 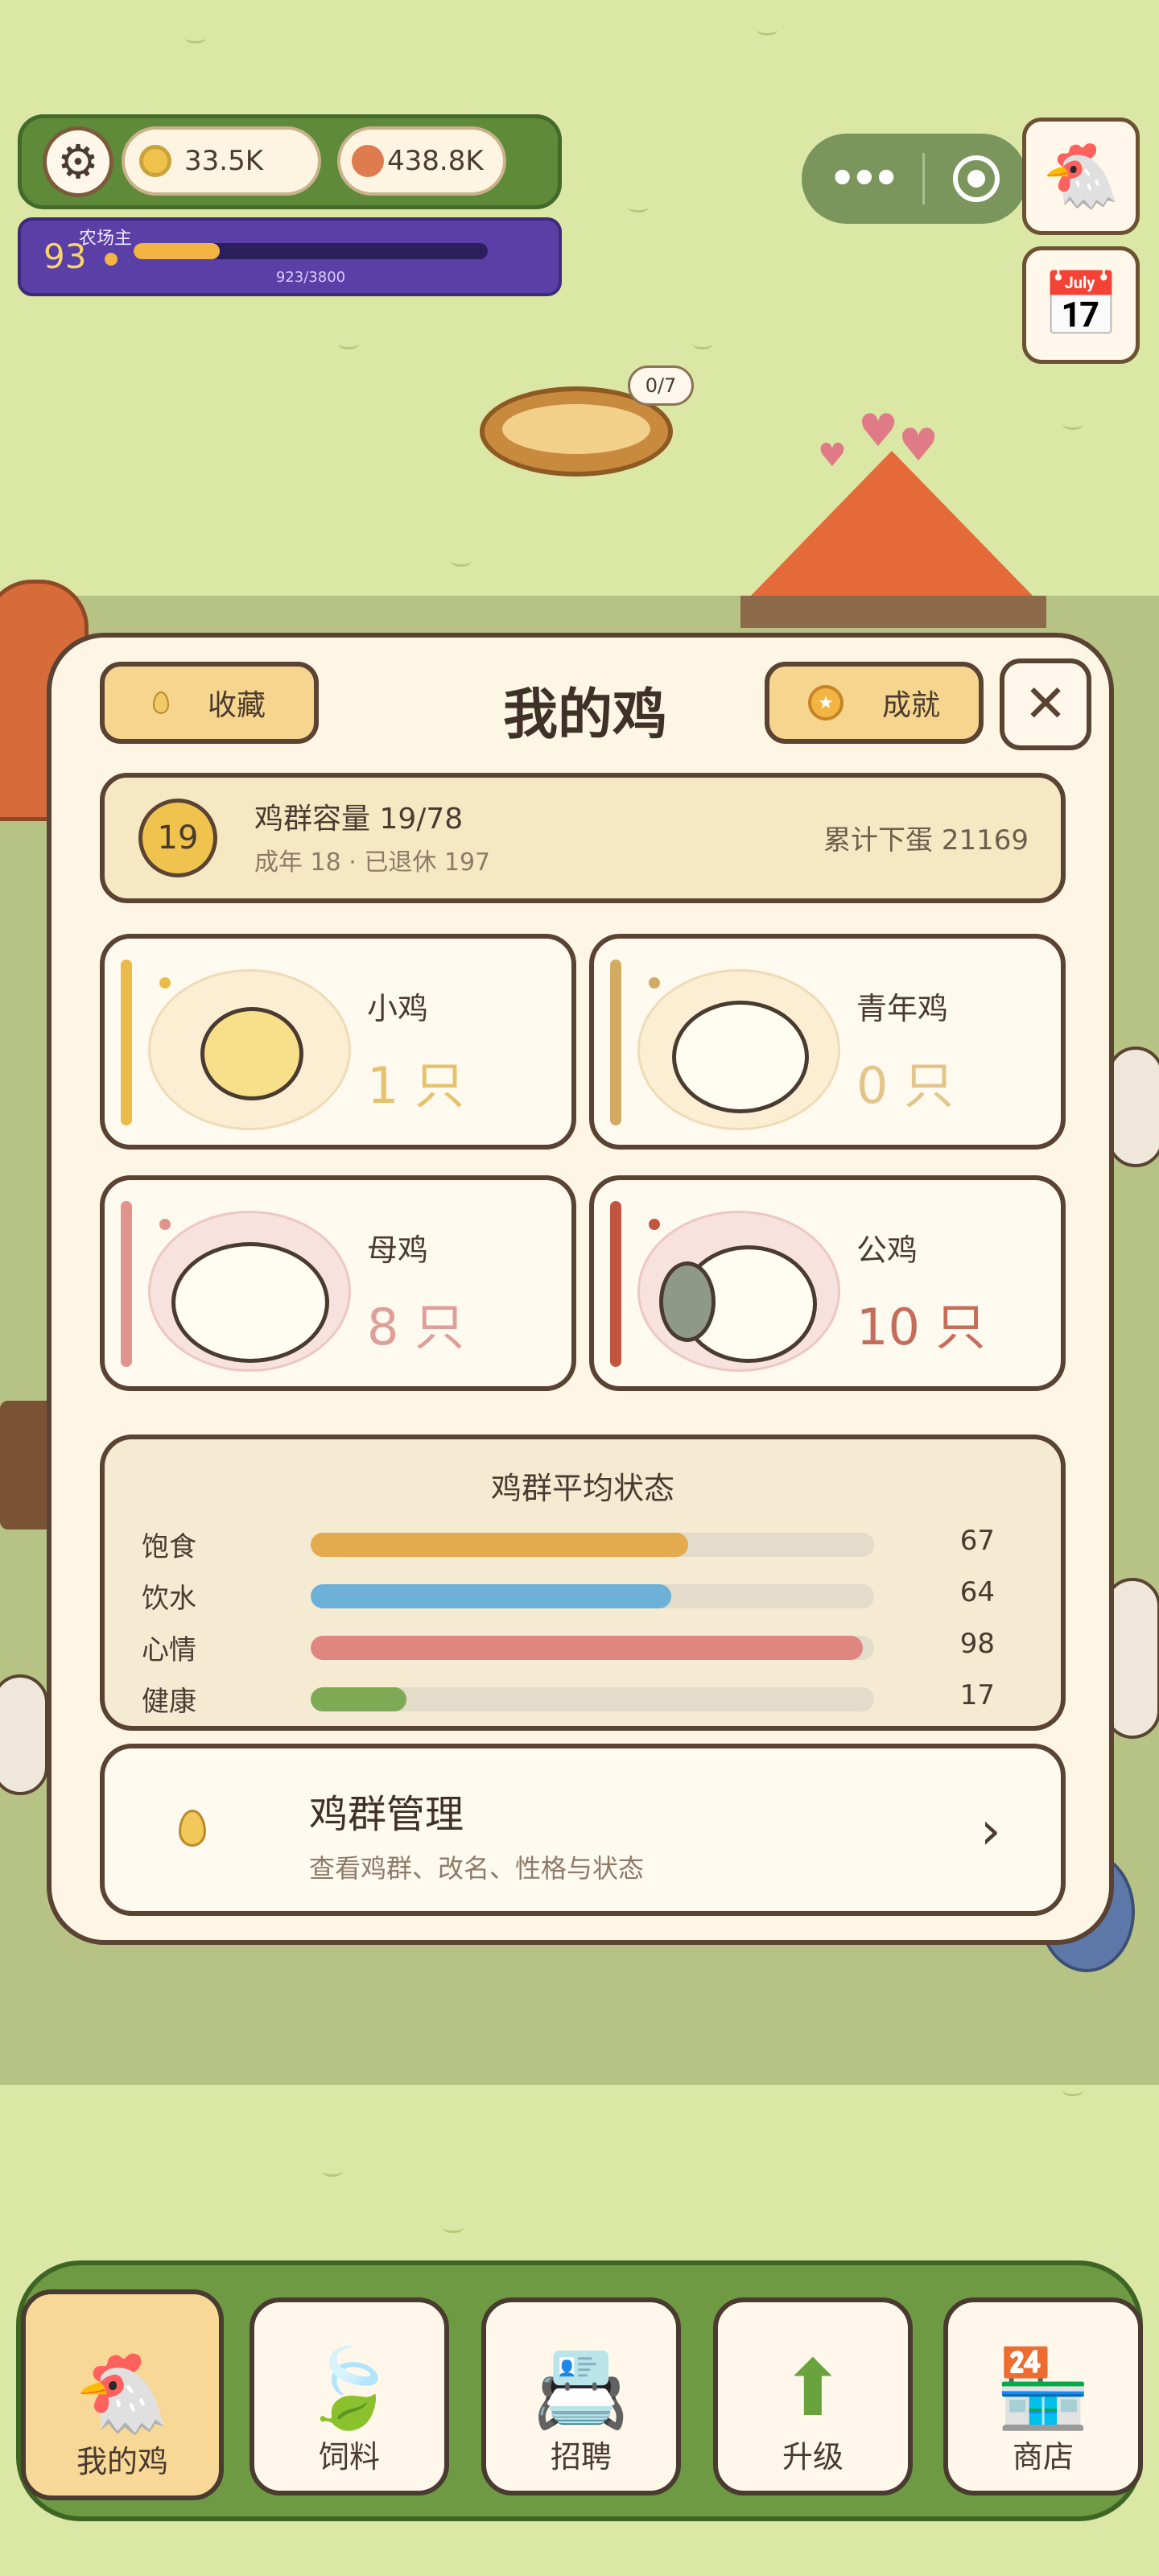 What do you see at coordinates (661, 385) in the screenshot?
I see `nest-egg-count: 0/7` at bounding box center [661, 385].